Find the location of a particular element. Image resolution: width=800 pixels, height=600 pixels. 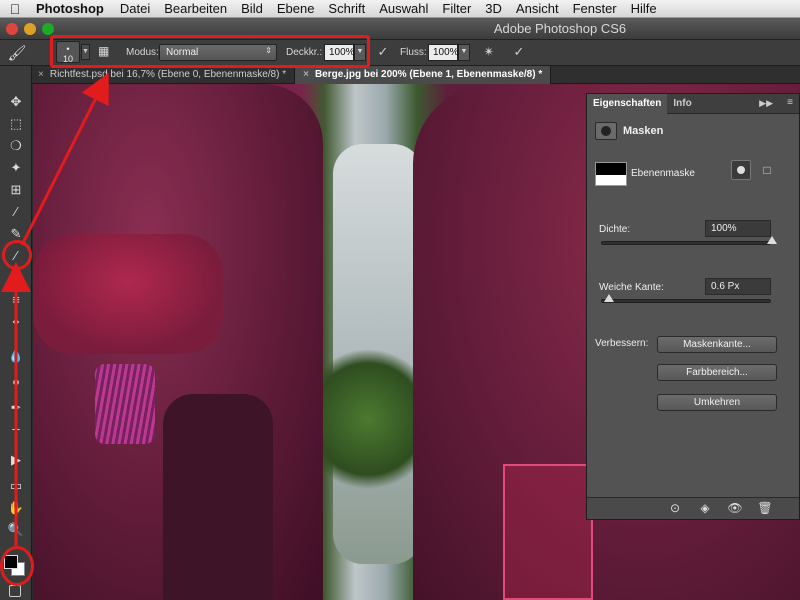

eraser-tool-icon: ⋄ is located at coordinates (16, 322).